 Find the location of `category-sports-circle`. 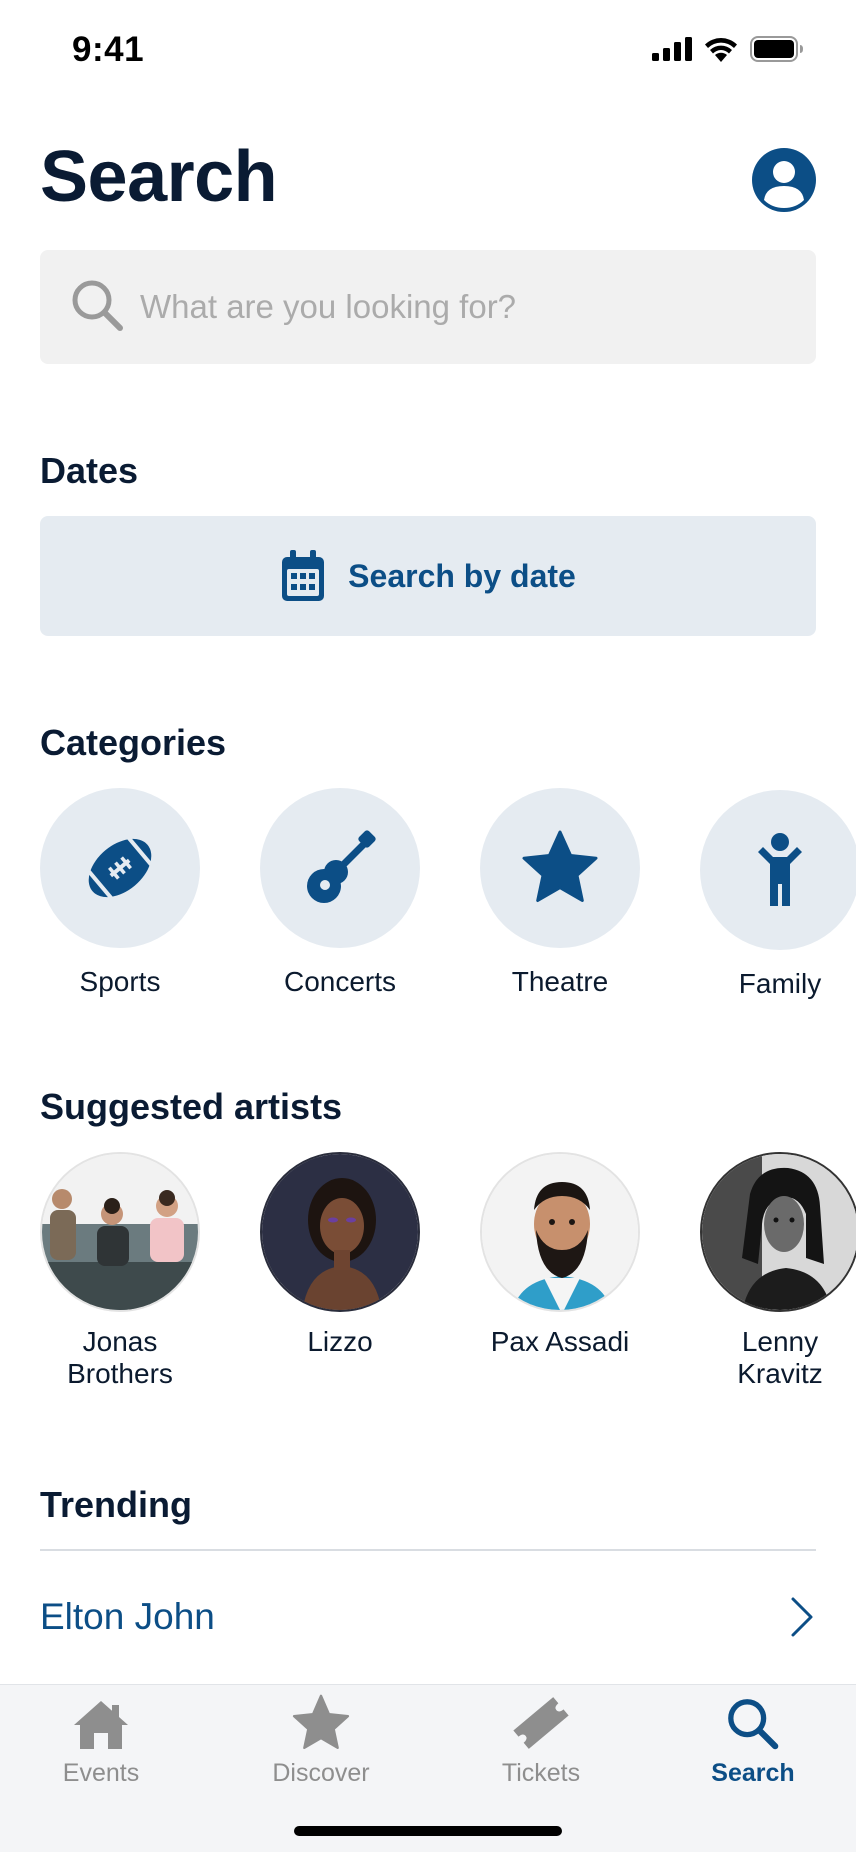

category-sports-circle is located at coordinates (120, 868).